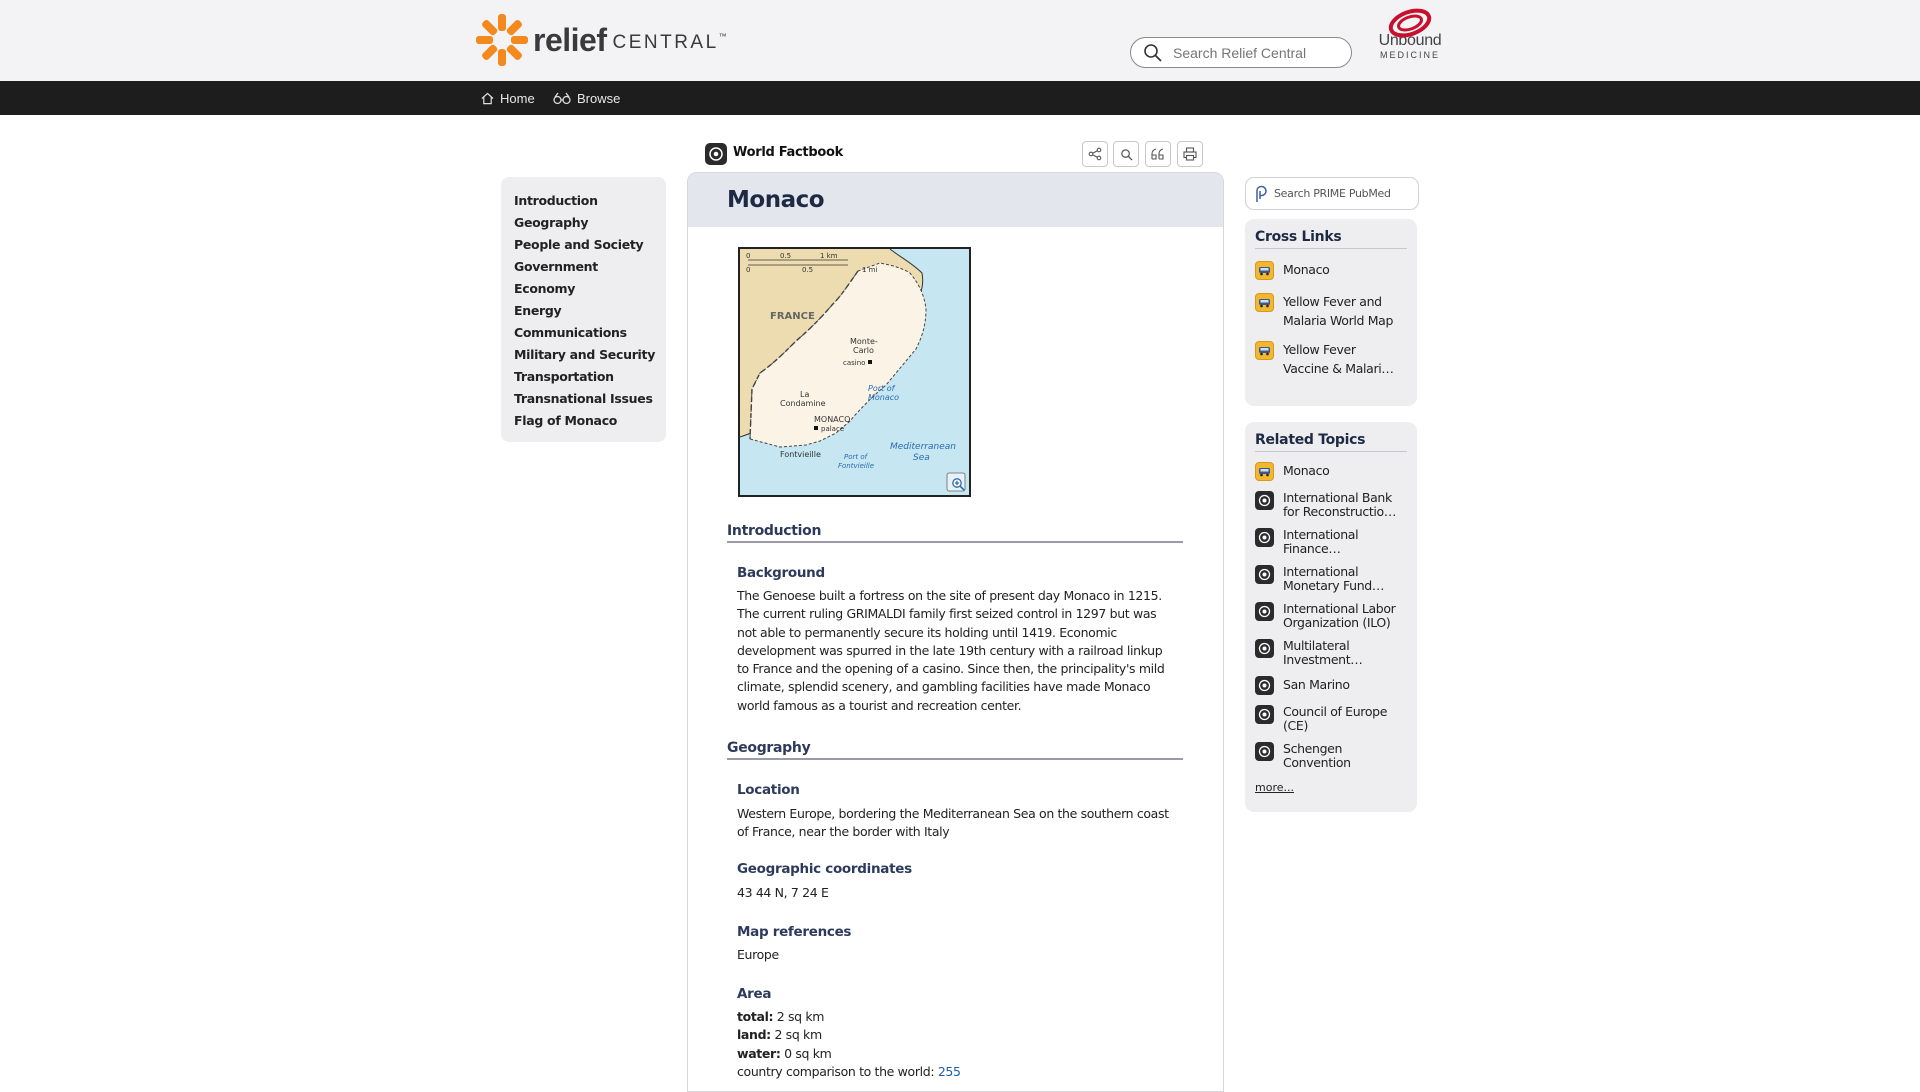 This screenshot has width=1920, height=1092. Describe the element at coordinates (570, 39) in the screenshot. I see `logo-main-text: relief` at that location.